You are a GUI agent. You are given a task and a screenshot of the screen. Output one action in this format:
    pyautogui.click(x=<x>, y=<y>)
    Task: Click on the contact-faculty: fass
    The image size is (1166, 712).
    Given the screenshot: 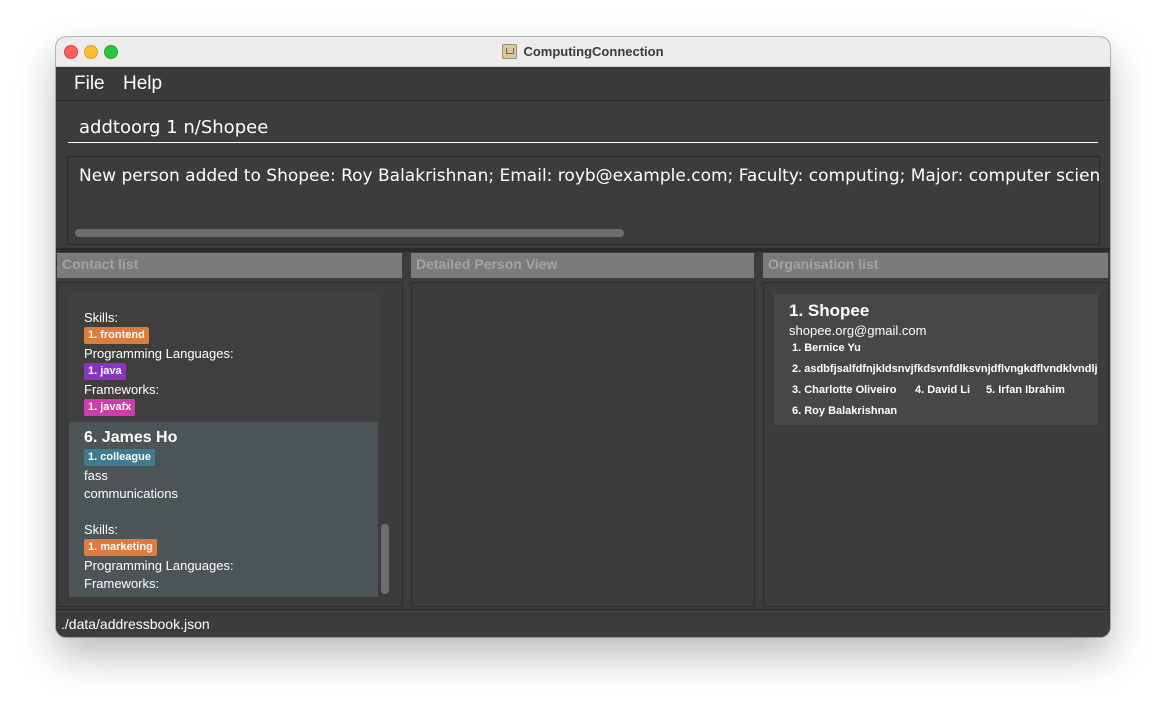 What is the action you would take?
    pyautogui.click(x=96, y=475)
    